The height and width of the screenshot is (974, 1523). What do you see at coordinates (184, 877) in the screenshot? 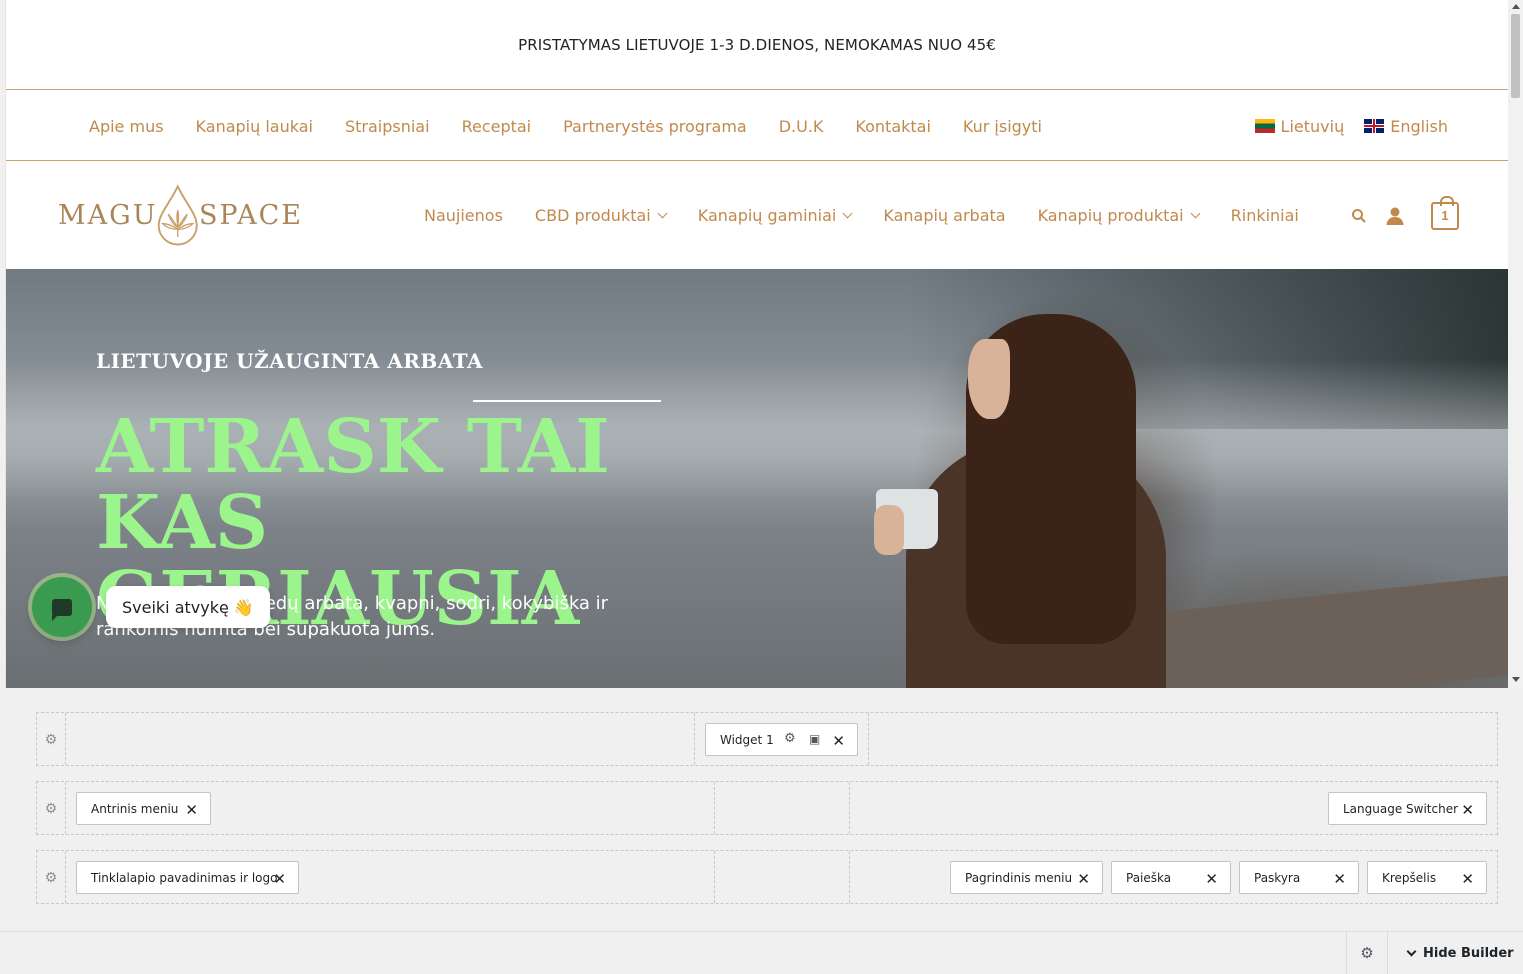
I see `chip-label: Tinklalapio pavadinimas ir logo` at bounding box center [184, 877].